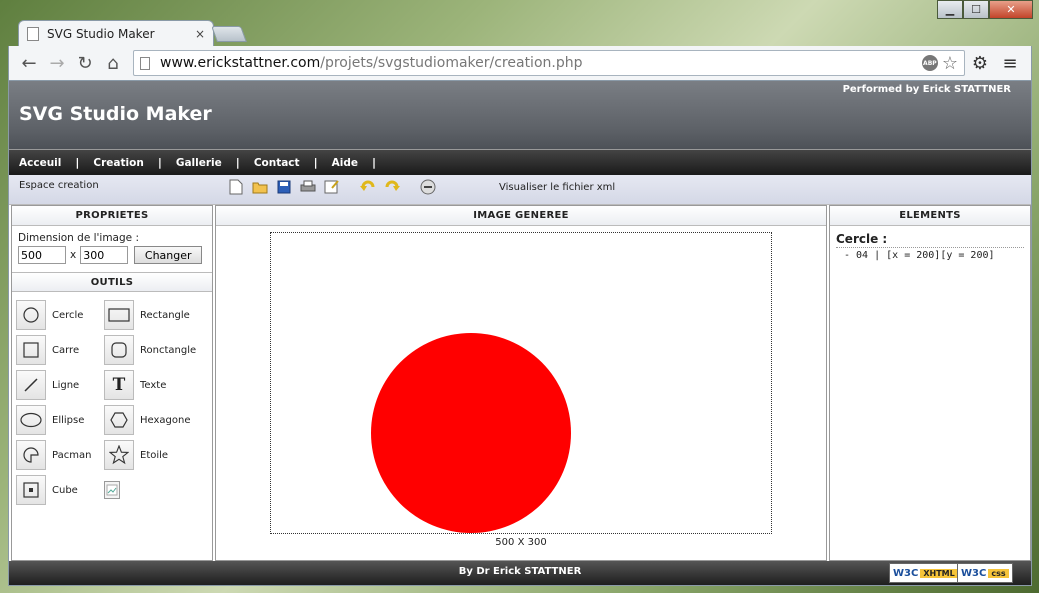  I want to click on back-icon: ←, so click(29, 63).